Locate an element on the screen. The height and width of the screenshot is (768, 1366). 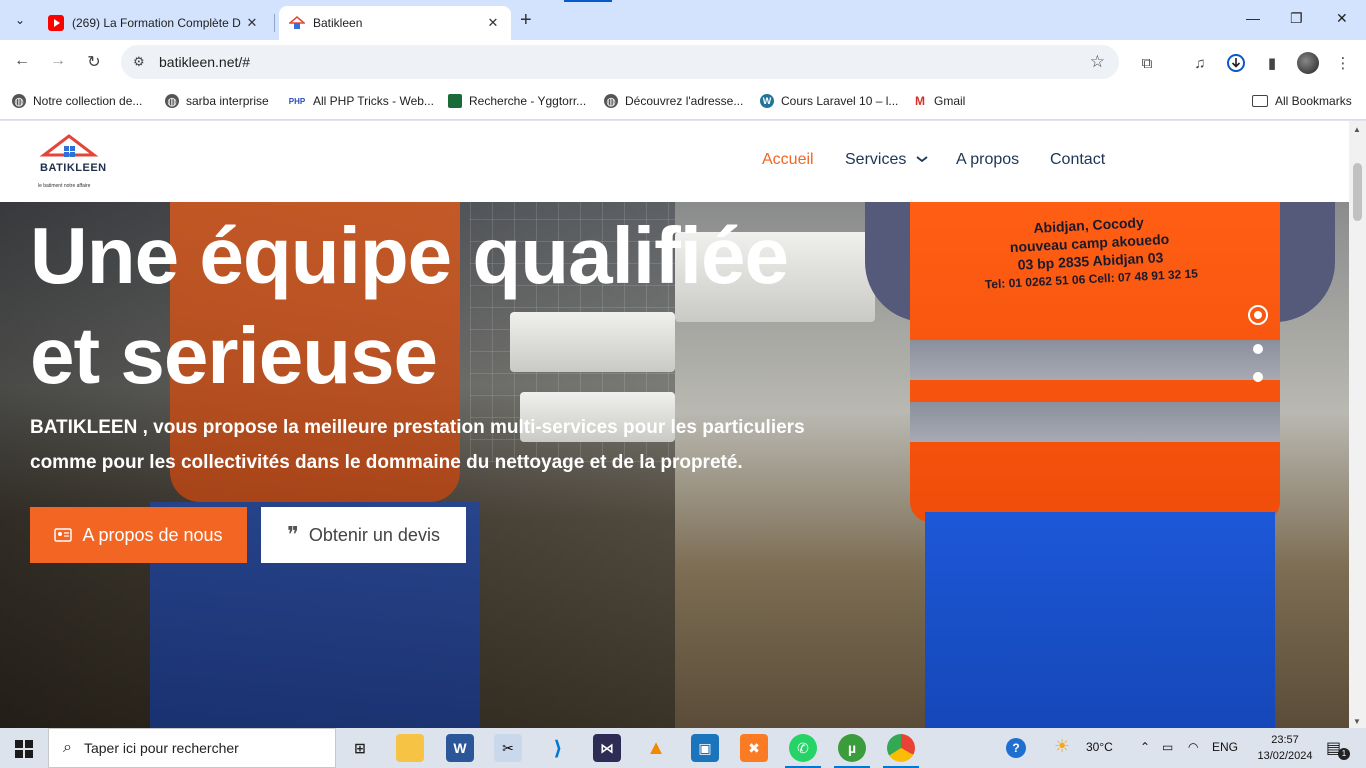
snipping-tool-icon: ✂ is located at coordinates (508, 748).